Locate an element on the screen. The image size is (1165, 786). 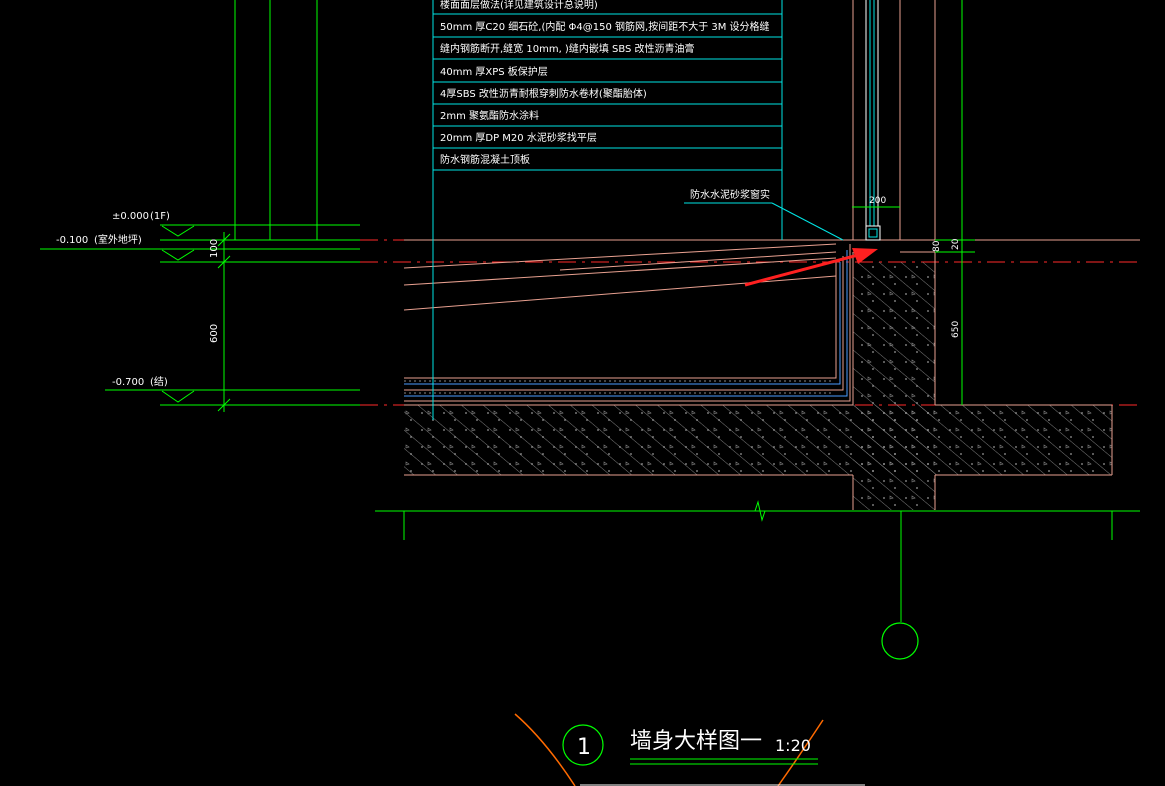
elevation-pm000: ±0.000 is located at coordinates (130, 216).